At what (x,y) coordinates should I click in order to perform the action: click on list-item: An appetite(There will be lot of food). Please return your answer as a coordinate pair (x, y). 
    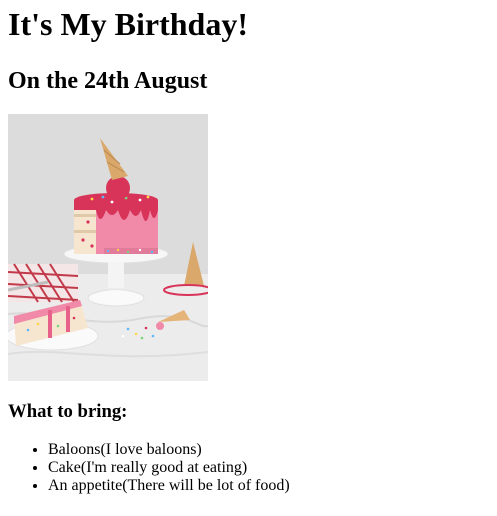
    Looking at the image, I should click on (268, 486).